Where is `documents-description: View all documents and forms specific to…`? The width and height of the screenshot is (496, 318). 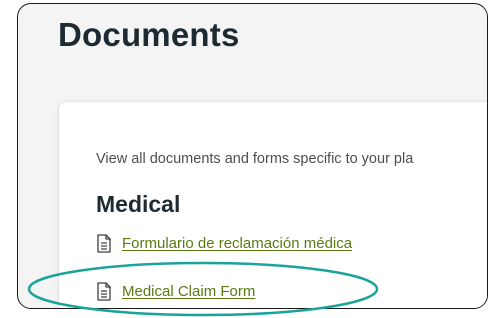
documents-description: View all documents and forms specific to… is located at coordinates (255, 159).